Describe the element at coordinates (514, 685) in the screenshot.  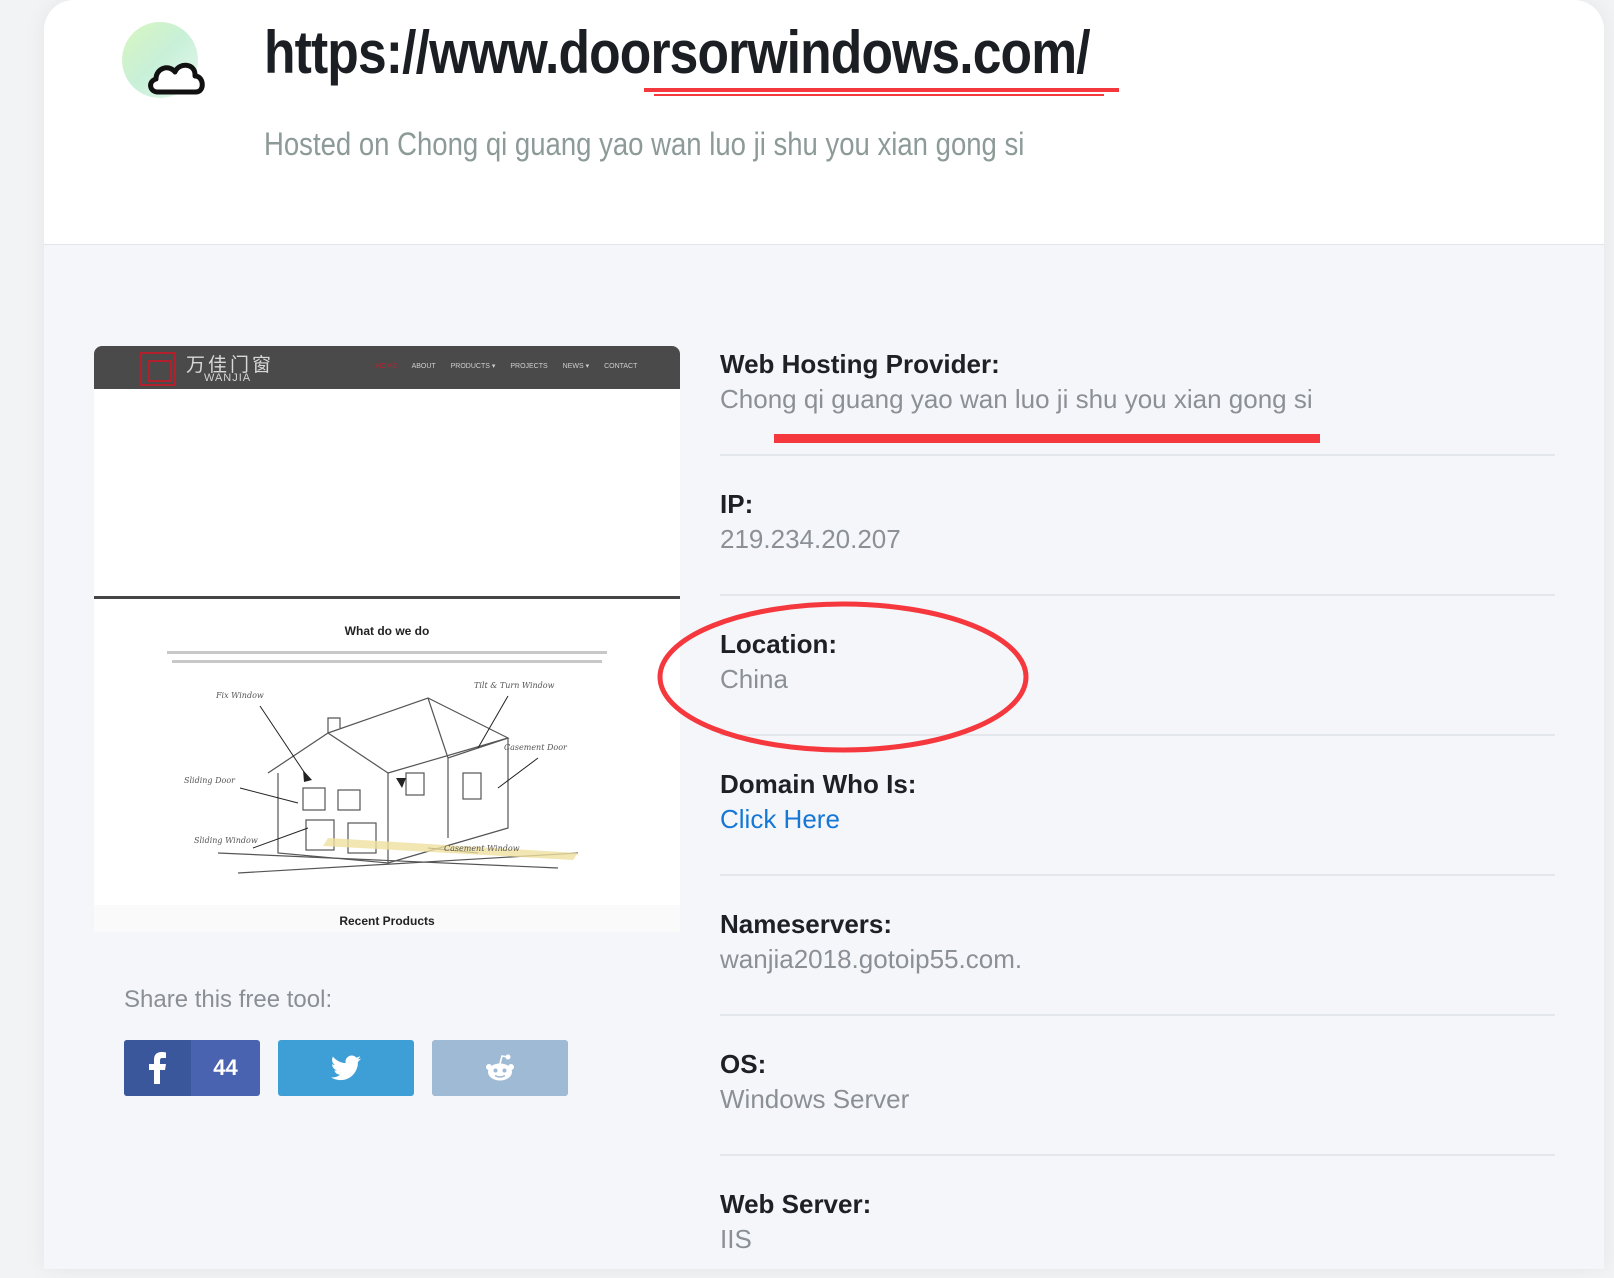
I see `preview-label: Tilt & Turn Window` at that location.